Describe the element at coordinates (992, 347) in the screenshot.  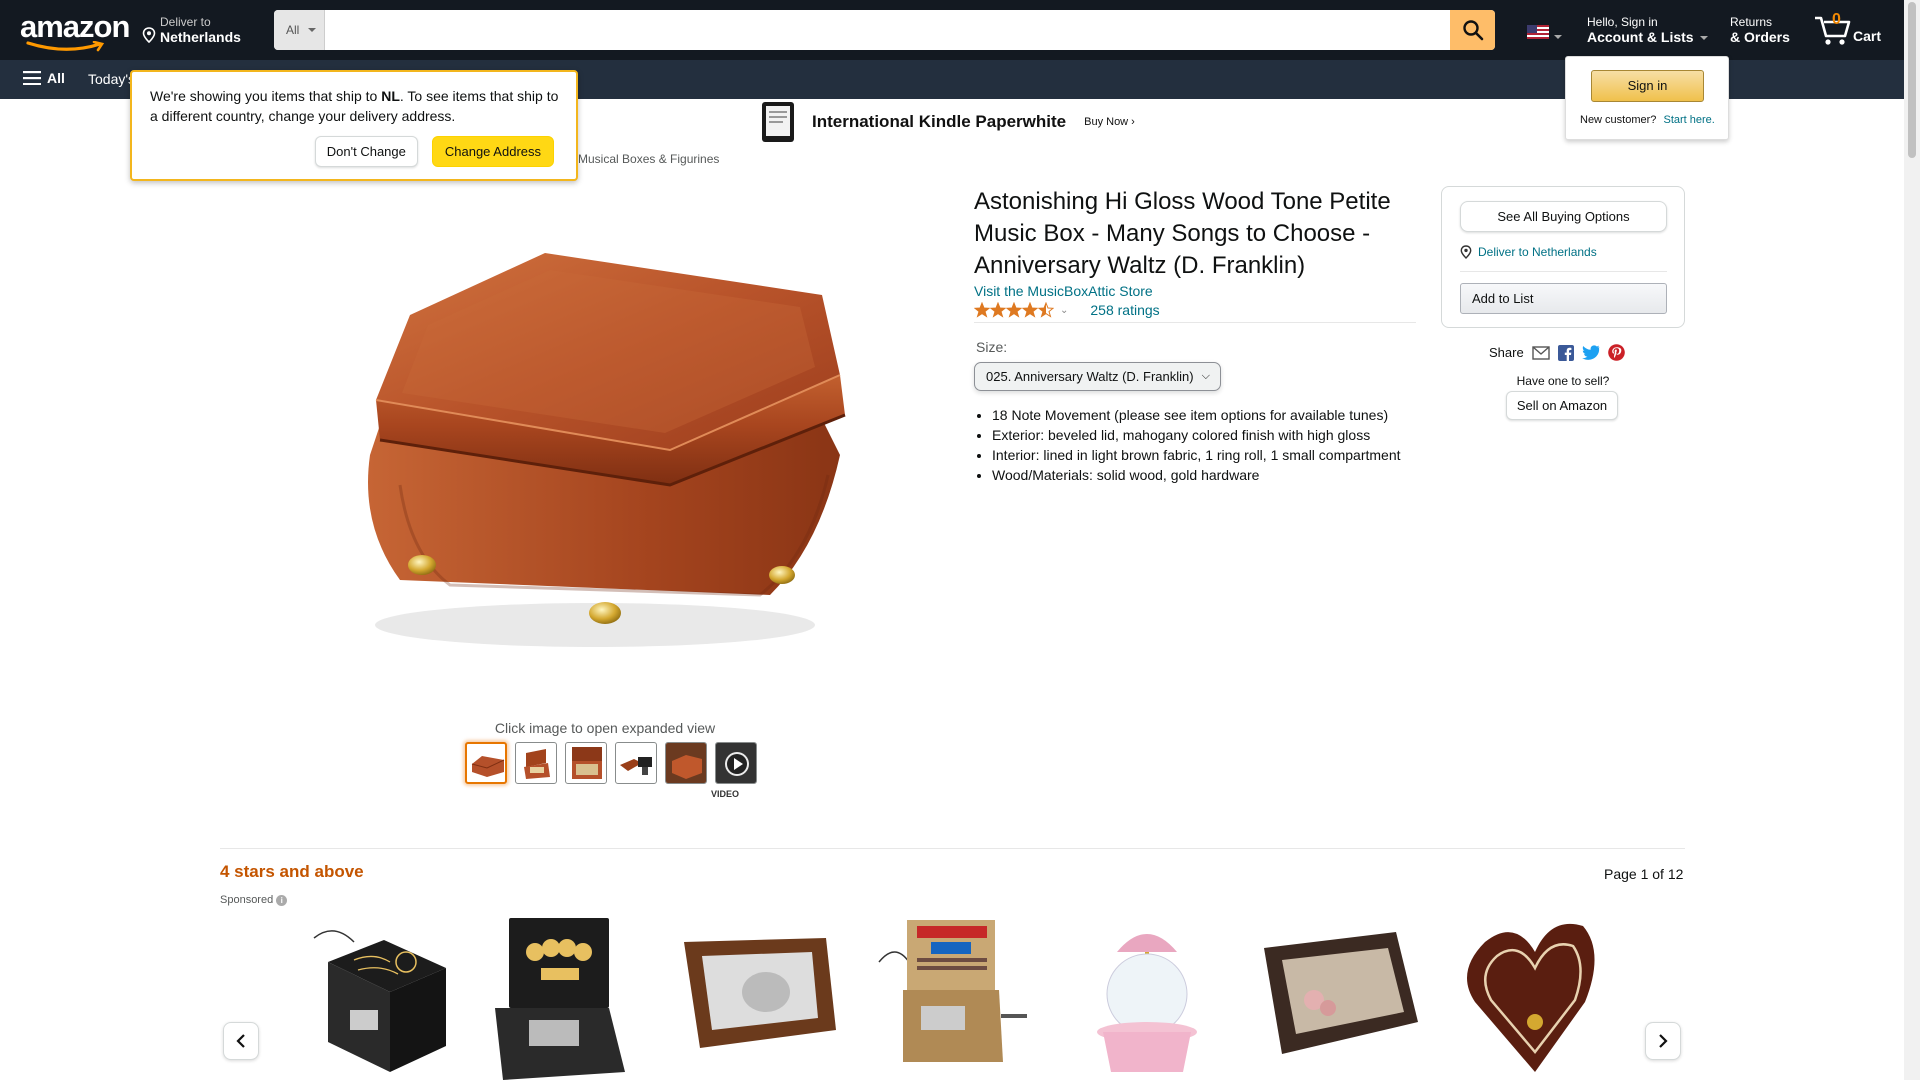
I see `size-label: Size:` at that location.